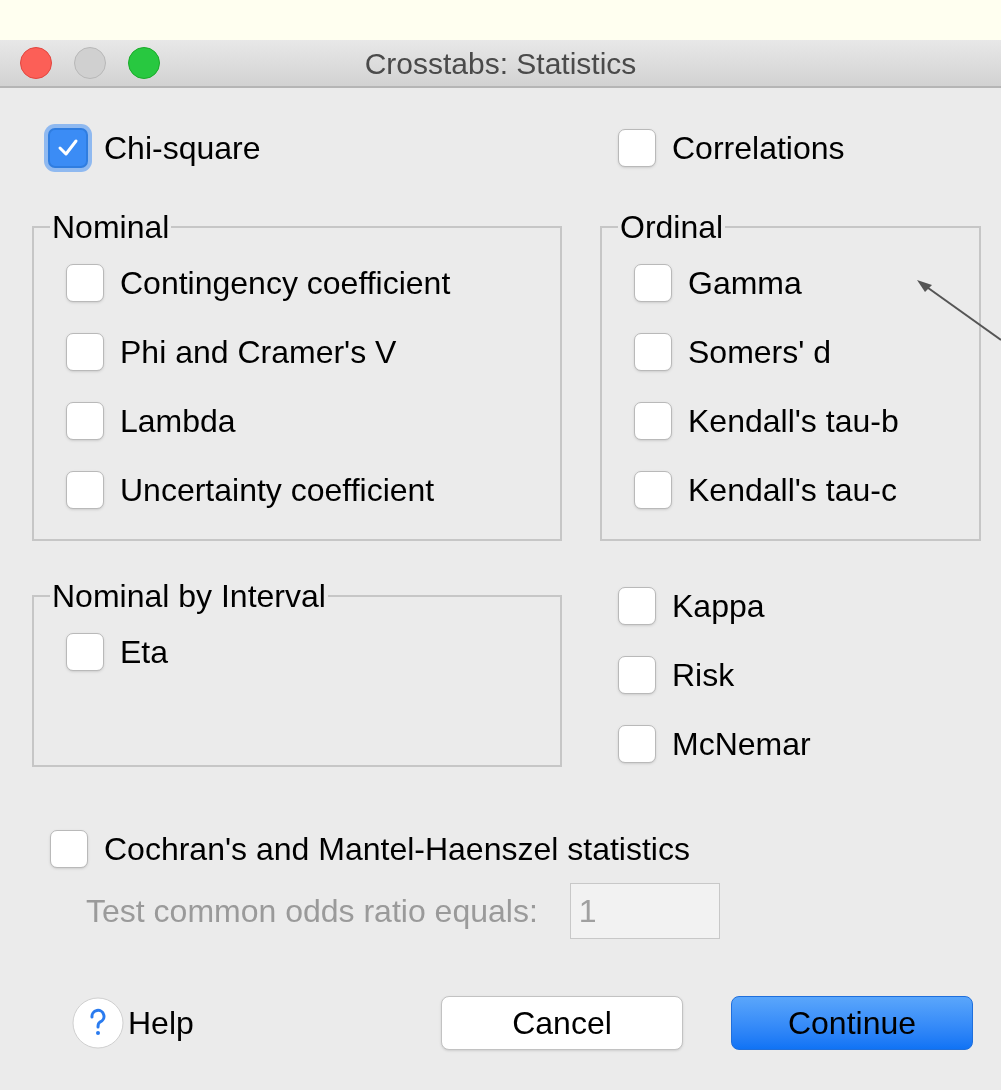 This screenshot has height=1090, width=1001. I want to click on window-title: Crosstabs: Statistics, so click(500, 63).